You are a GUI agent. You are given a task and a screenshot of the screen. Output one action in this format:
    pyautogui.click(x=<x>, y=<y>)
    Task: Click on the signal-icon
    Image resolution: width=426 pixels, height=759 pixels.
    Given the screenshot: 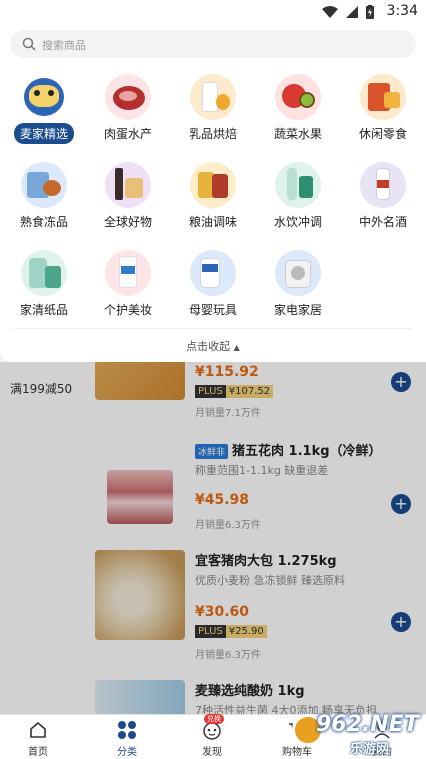 What is the action you would take?
    pyautogui.click(x=352, y=12)
    